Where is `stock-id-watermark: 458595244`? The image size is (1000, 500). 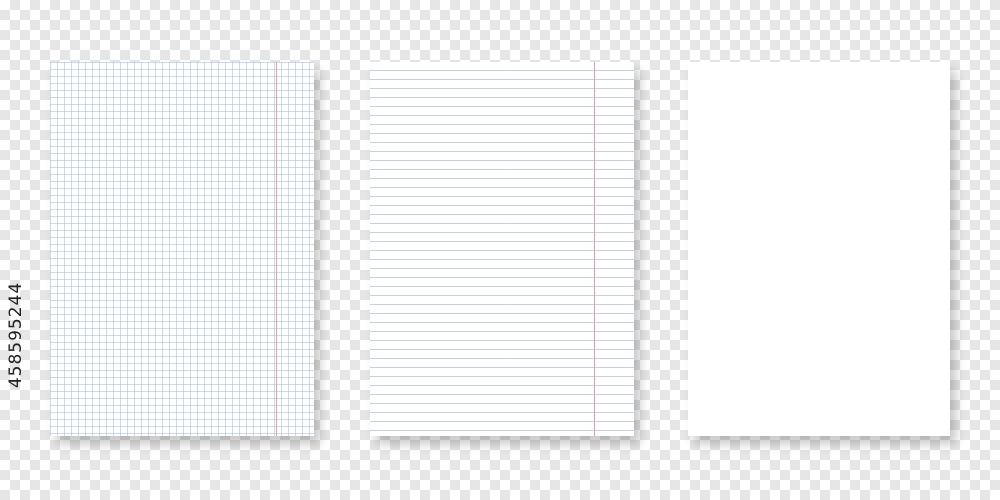
stock-id-watermark: 458595244 is located at coordinates (16, 335).